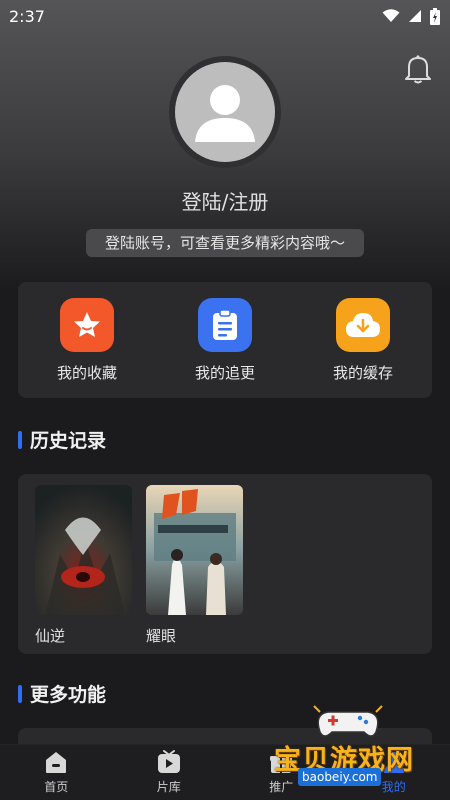 This screenshot has width=450, height=800. Describe the element at coordinates (348, 721) in the screenshot. I see `gamepad-icon` at that location.